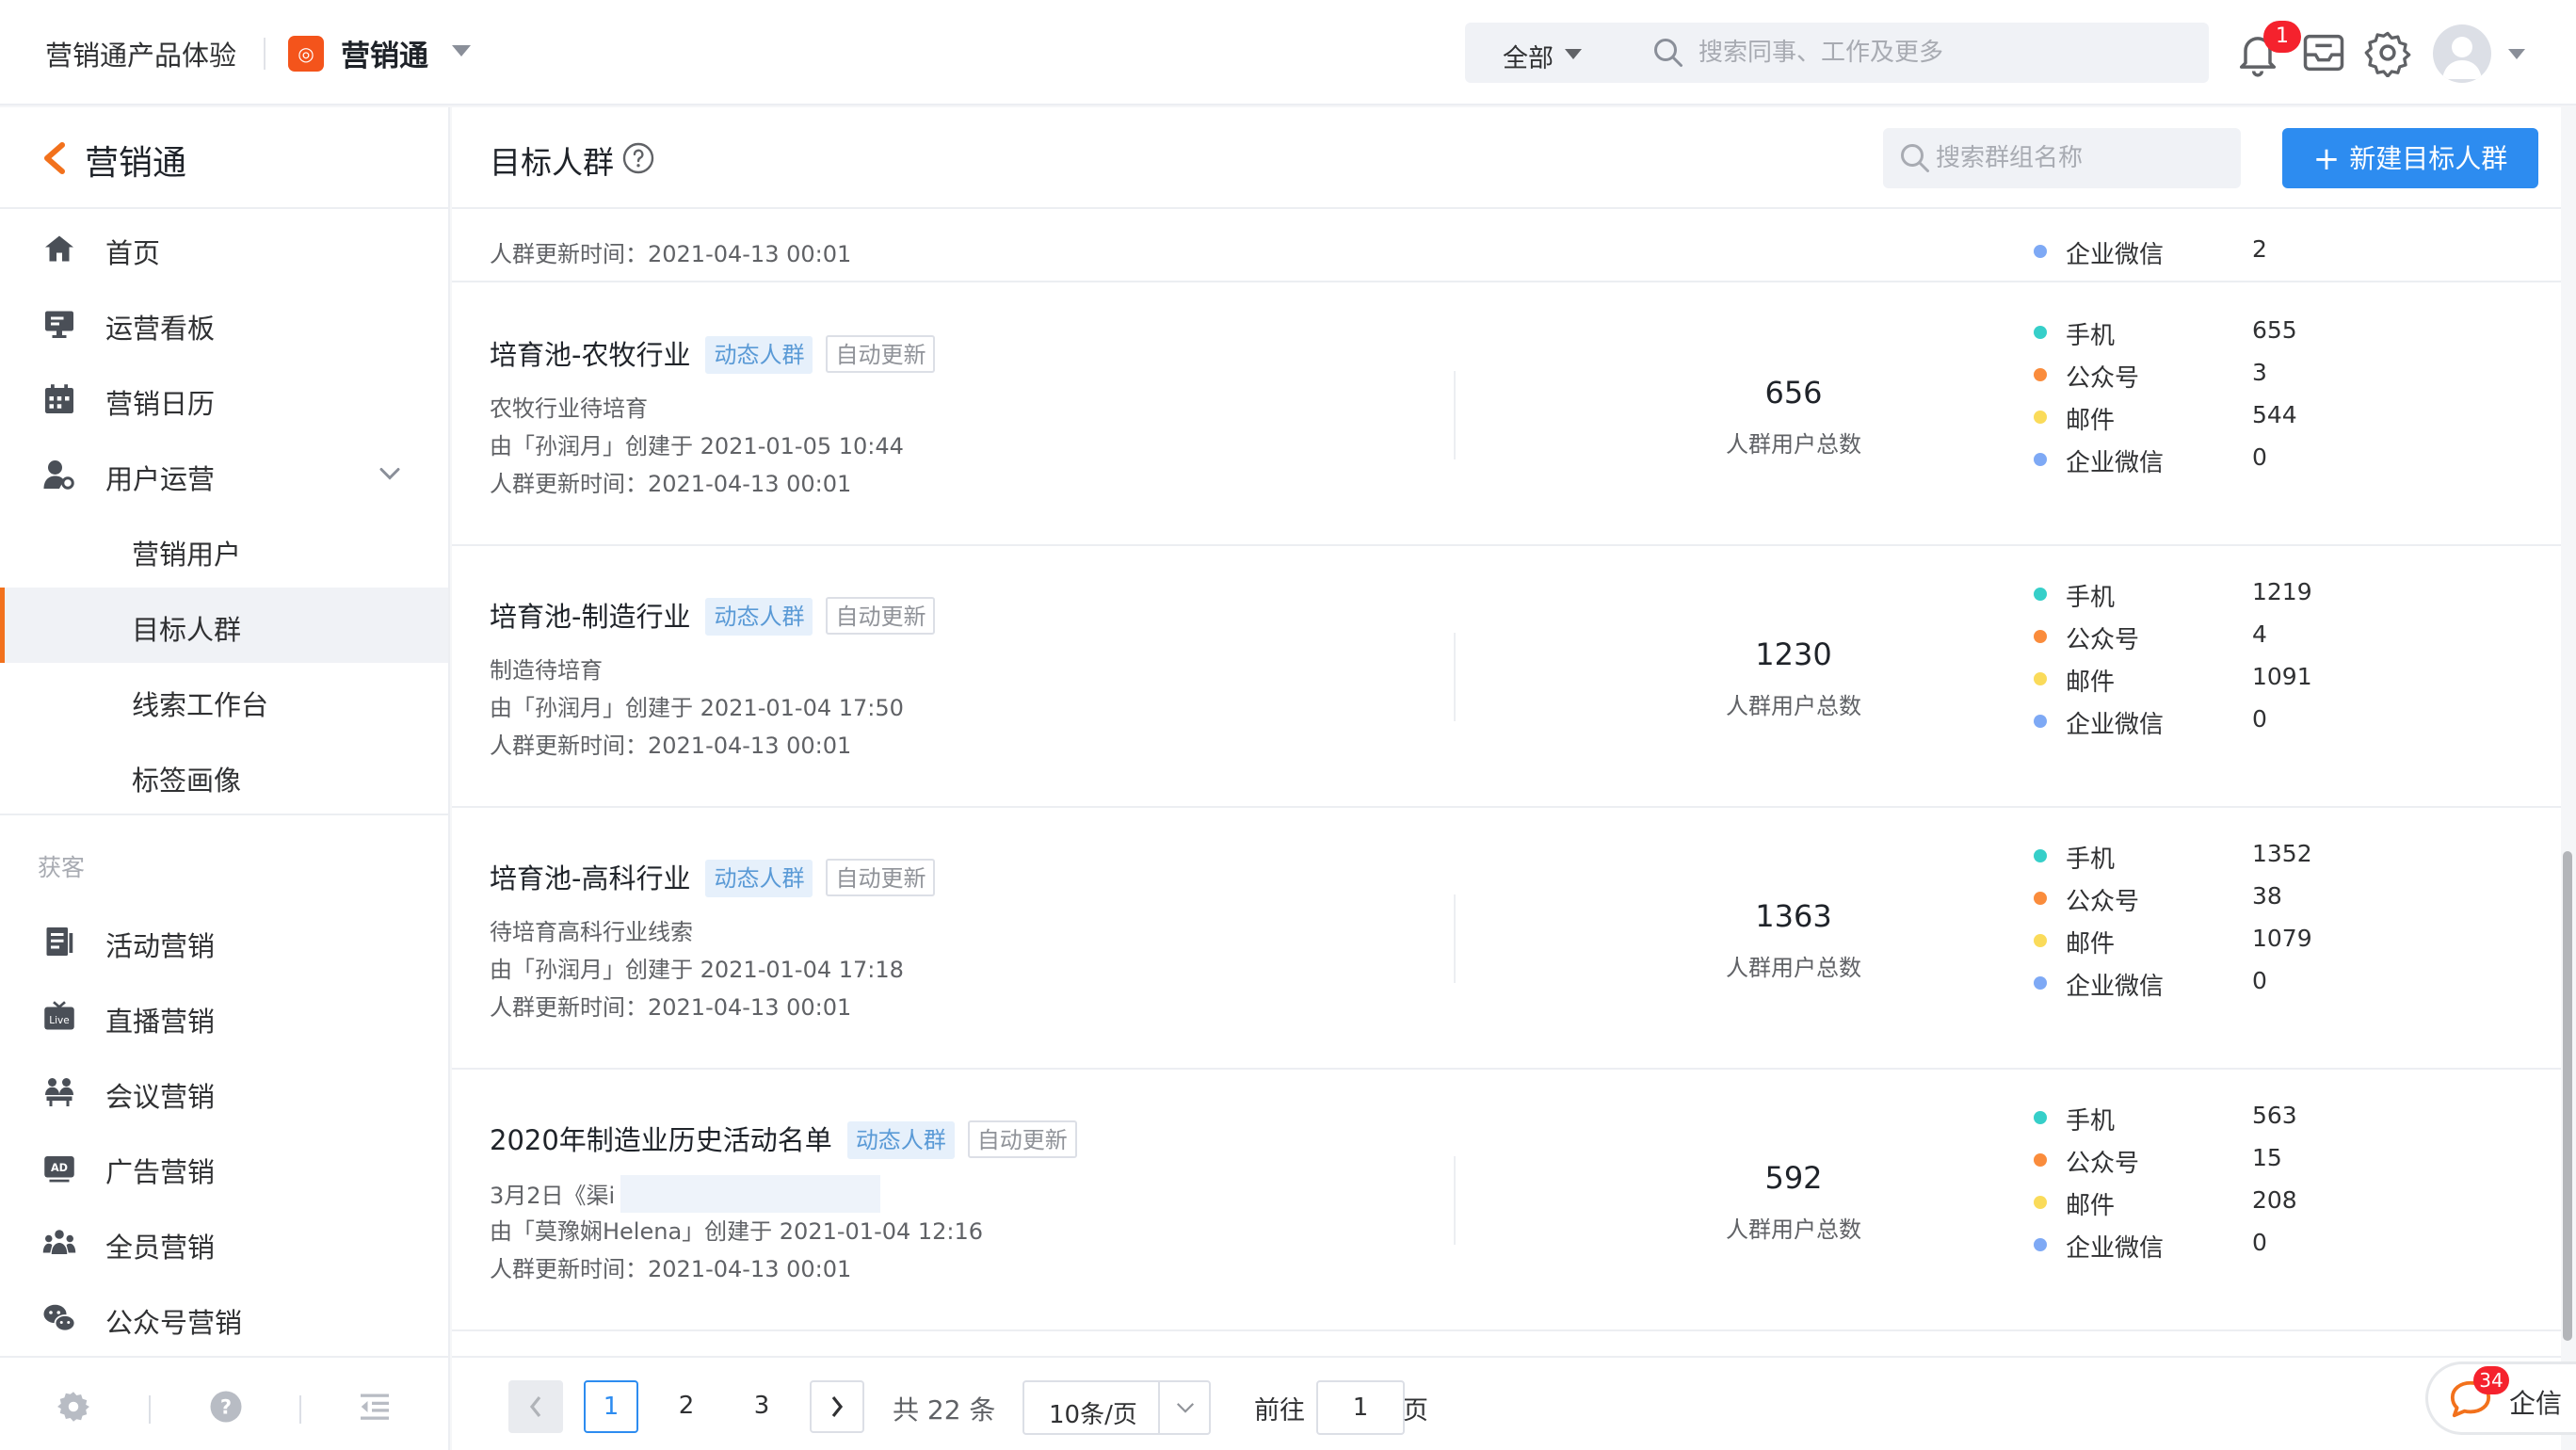  What do you see at coordinates (224, 814) in the screenshot?
I see `sidebar-divider` at bounding box center [224, 814].